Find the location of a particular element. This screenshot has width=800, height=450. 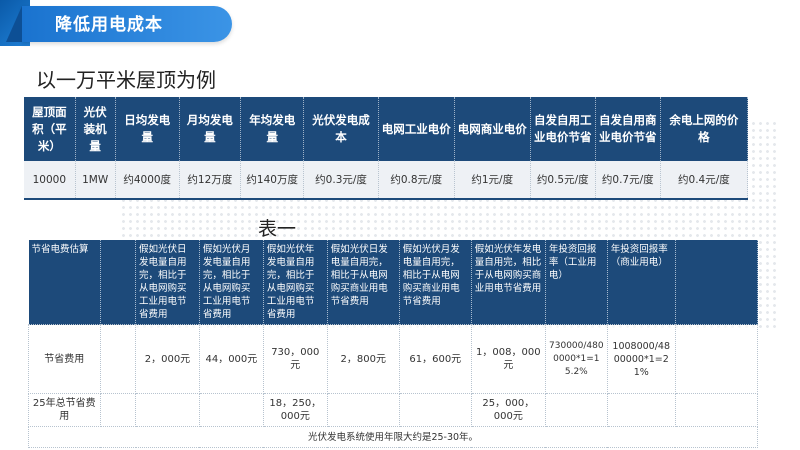

table-1-cell: 约140万度 is located at coordinates (272, 180).